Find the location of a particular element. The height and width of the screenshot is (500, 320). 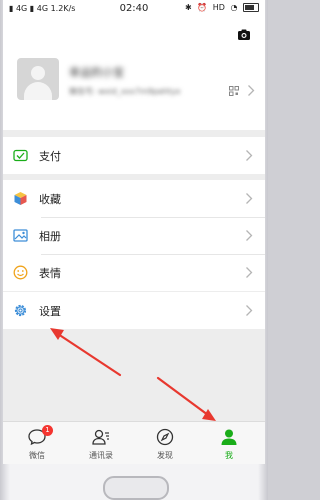

unread-badge: 1 is located at coordinates (47, 430).